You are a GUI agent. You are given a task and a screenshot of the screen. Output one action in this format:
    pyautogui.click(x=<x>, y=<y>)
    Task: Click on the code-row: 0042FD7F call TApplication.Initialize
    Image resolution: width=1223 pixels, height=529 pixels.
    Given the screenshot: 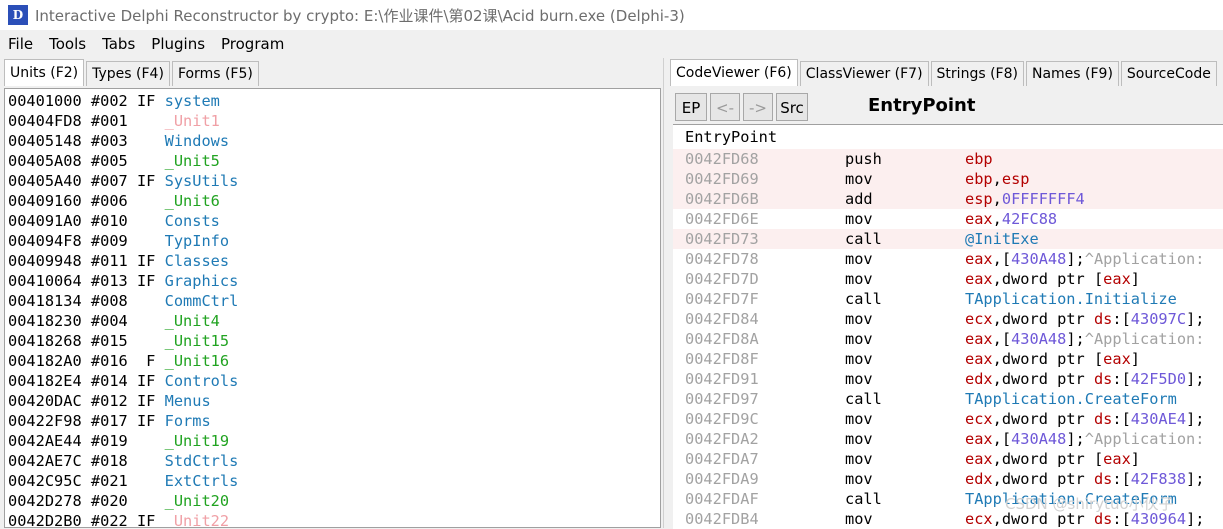 What is the action you would take?
    pyautogui.click(x=948, y=299)
    